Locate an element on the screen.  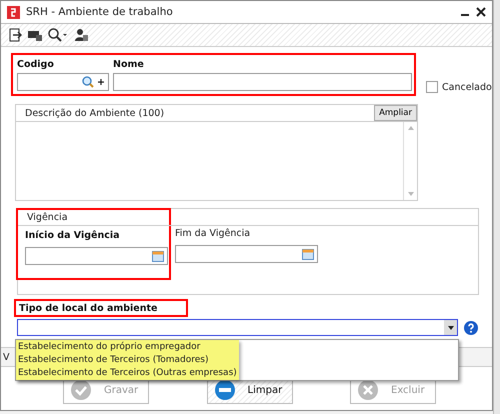
dropdown-option: Estabelecimento do próprio empregador is located at coordinates (127, 347).